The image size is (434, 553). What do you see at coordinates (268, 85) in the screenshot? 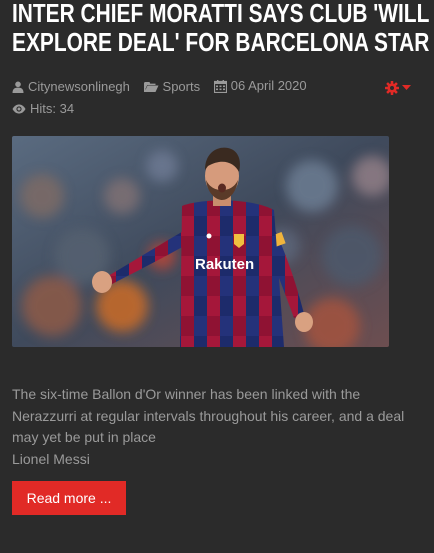
I see `publish-date: 06 April 2020` at bounding box center [268, 85].